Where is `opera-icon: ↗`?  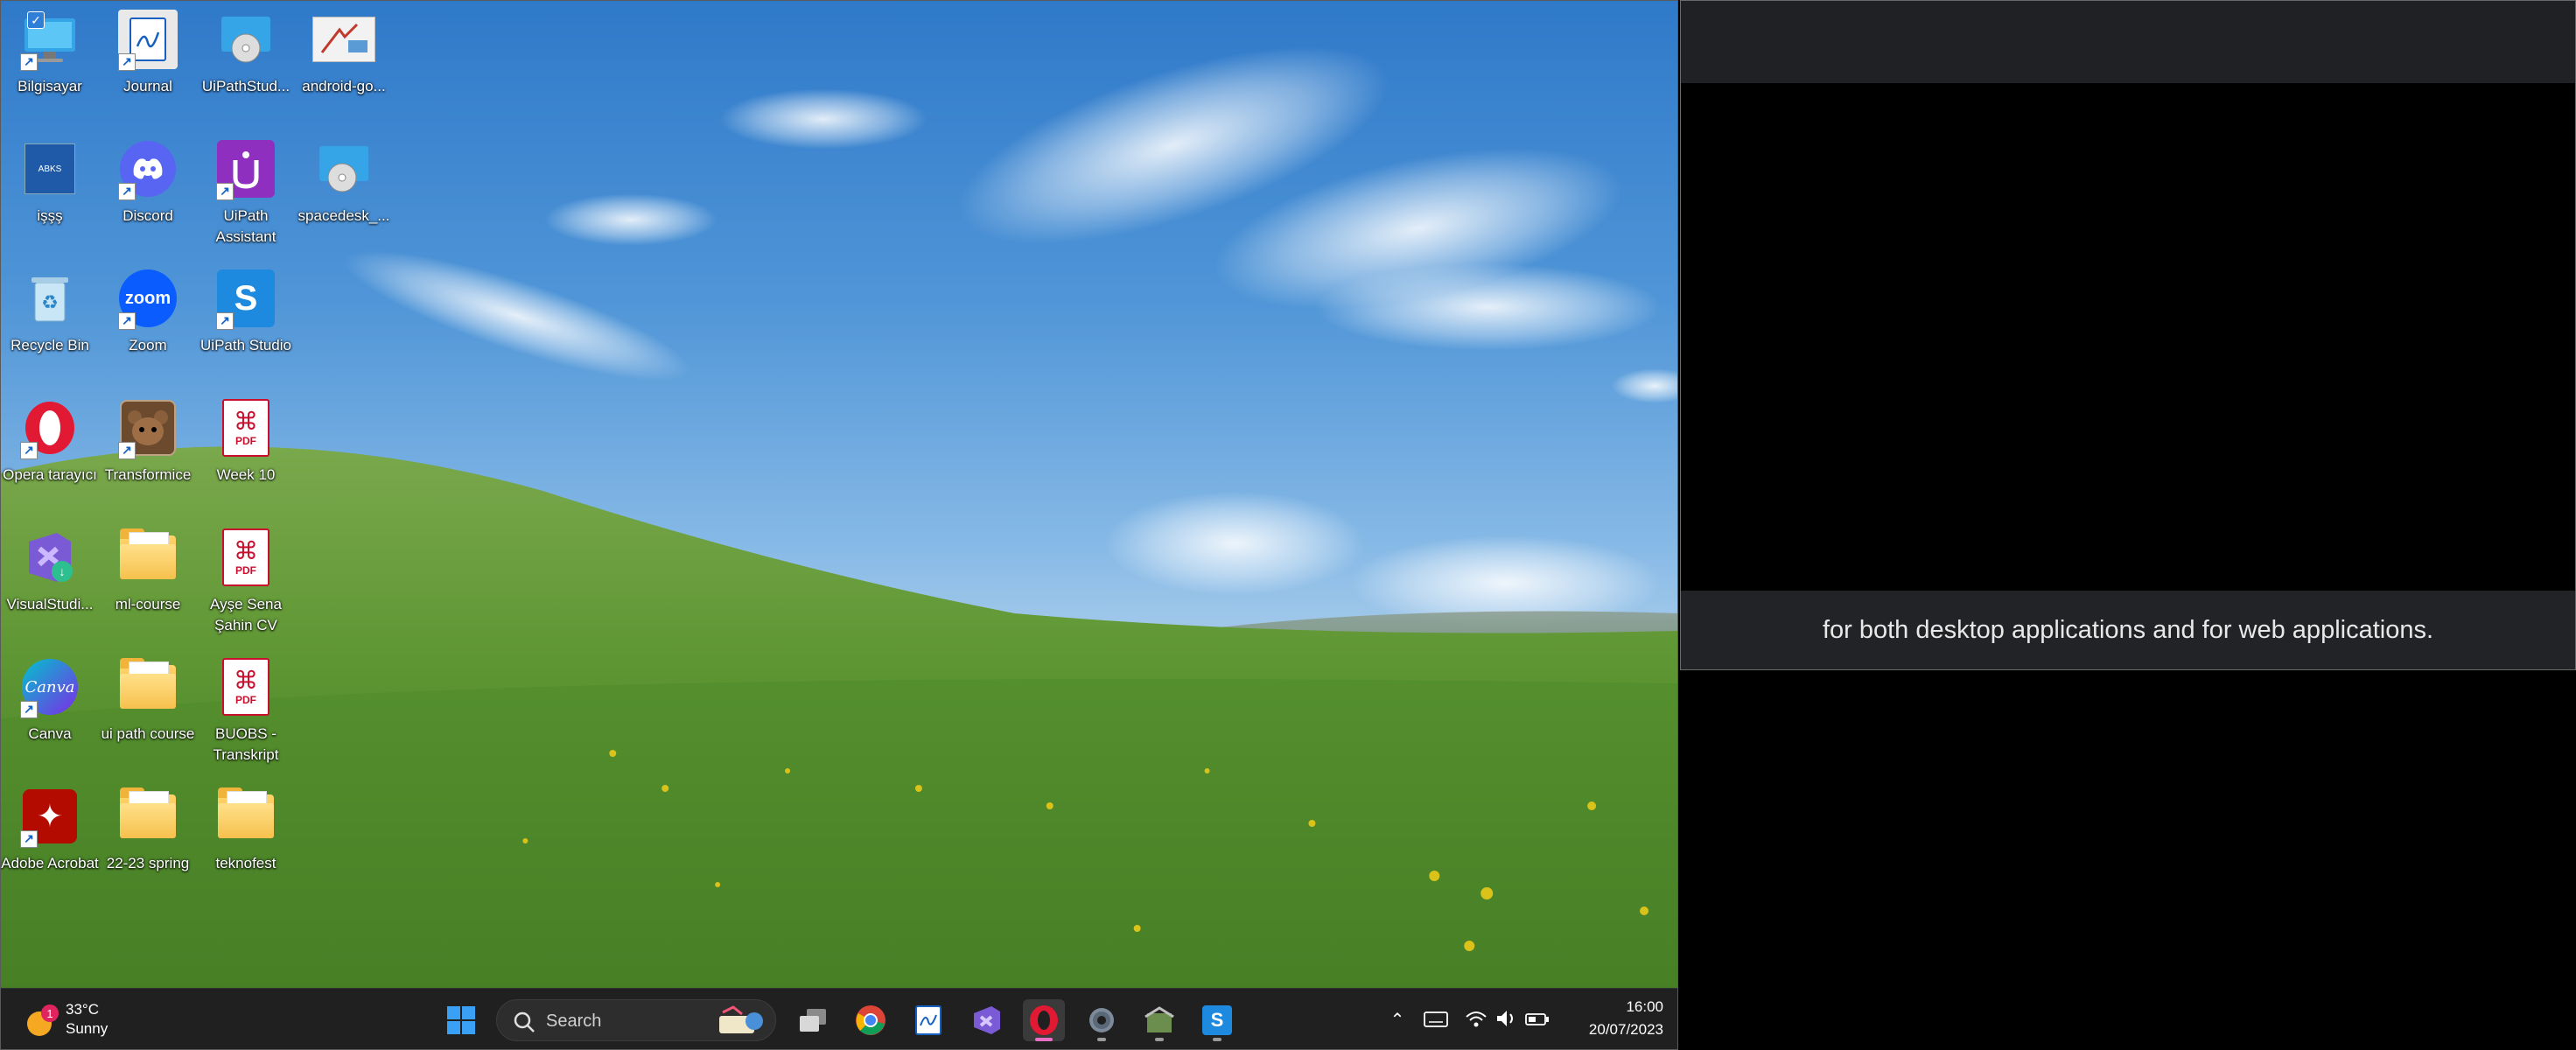 opera-icon: ↗ is located at coordinates (49, 427).